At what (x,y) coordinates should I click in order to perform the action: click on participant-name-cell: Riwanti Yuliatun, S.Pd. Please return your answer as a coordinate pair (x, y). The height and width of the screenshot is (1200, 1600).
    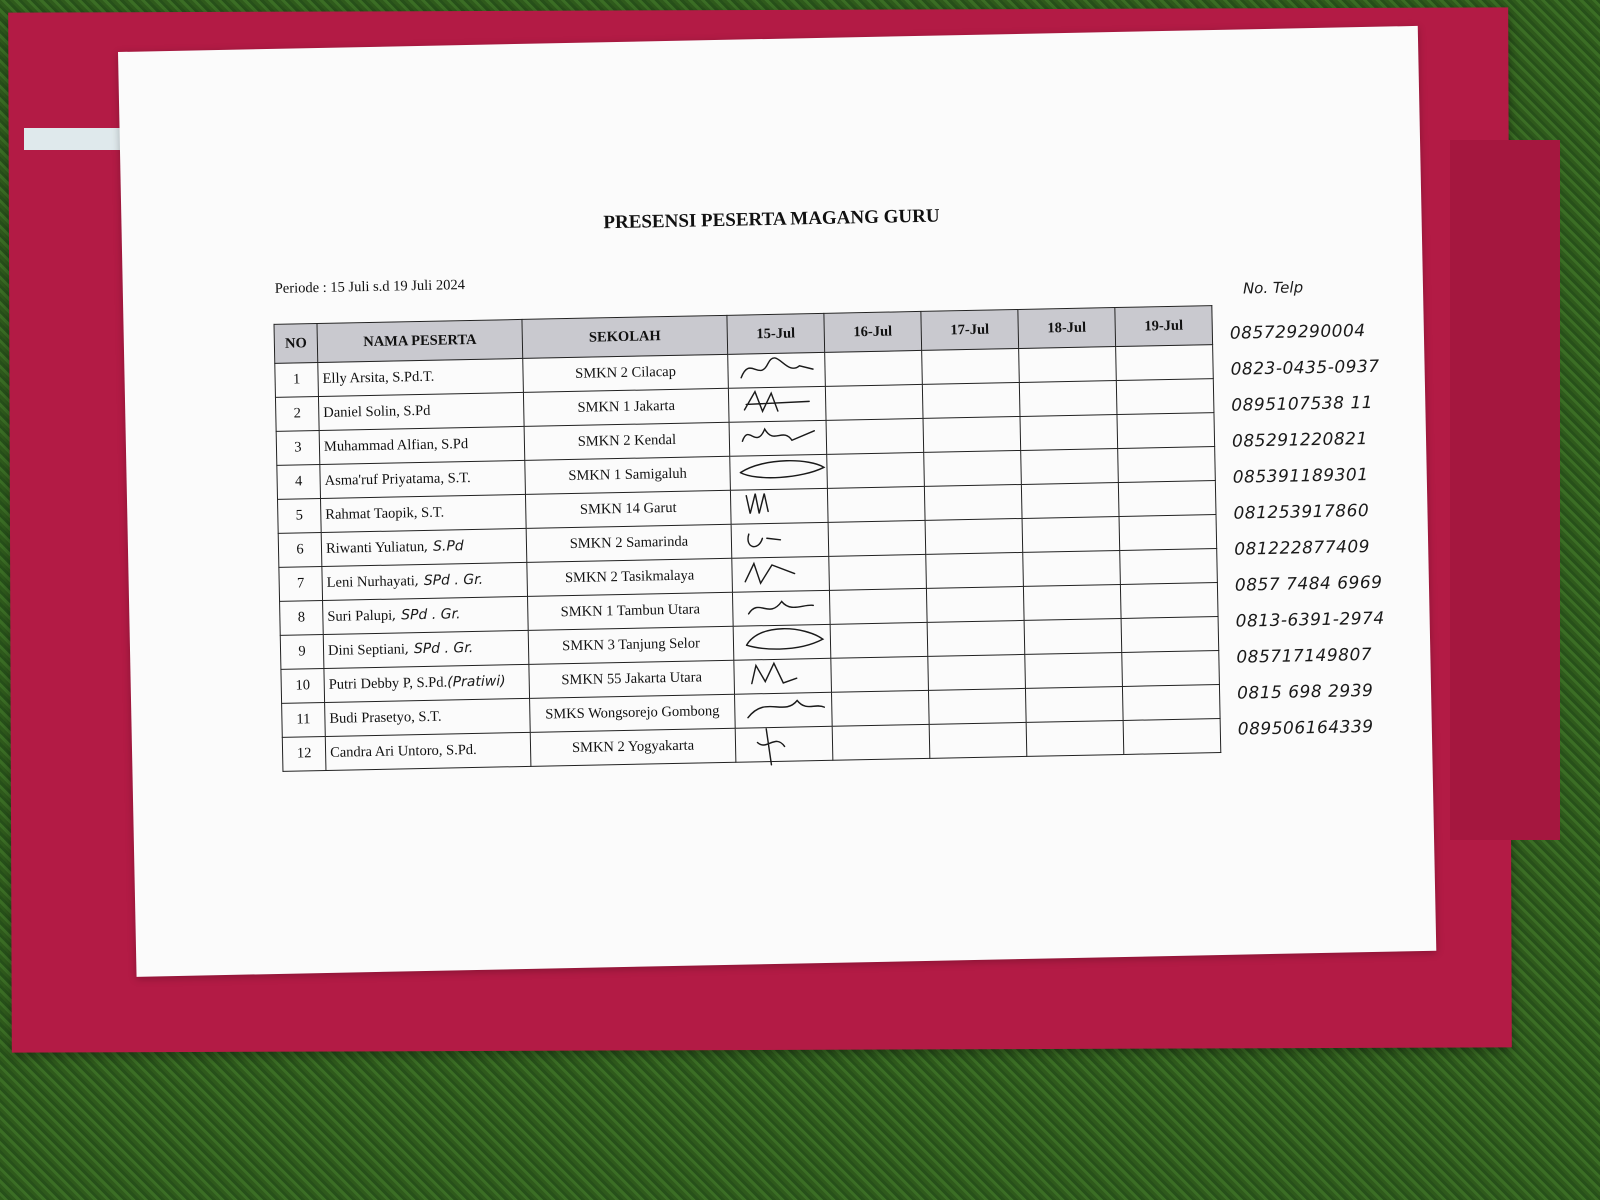
    Looking at the image, I should click on (424, 547).